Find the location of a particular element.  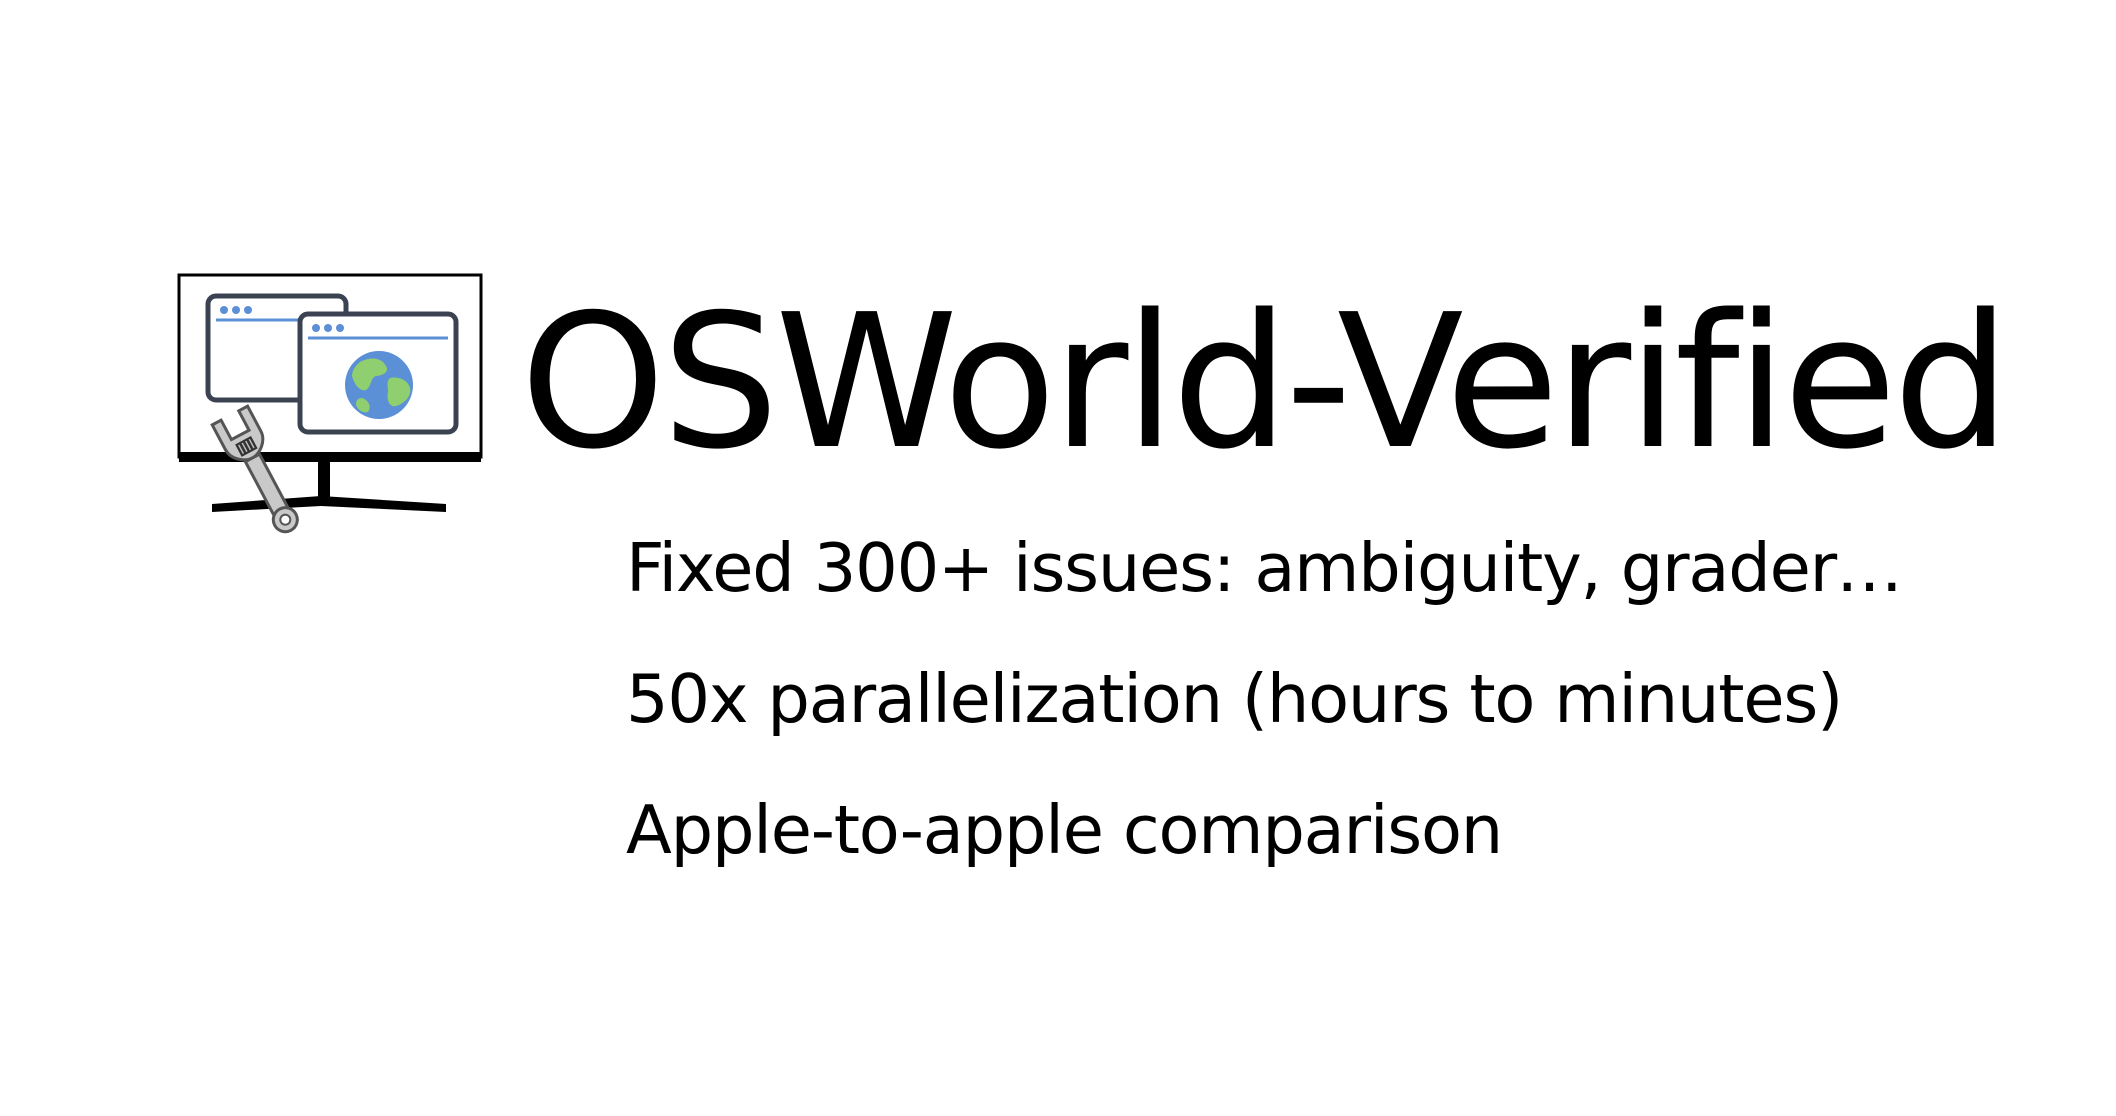

monitor-bezel is located at coordinates (330, 457).